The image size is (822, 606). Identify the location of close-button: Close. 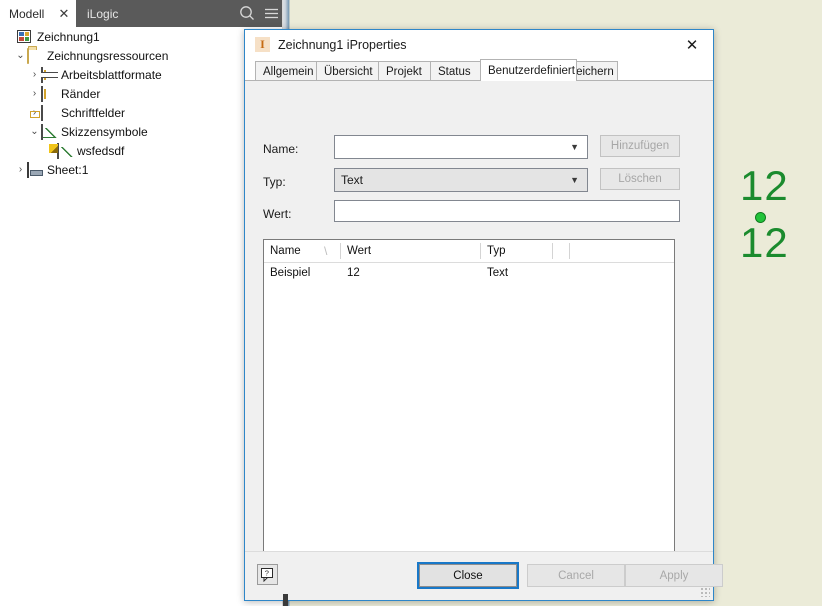
(468, 575).